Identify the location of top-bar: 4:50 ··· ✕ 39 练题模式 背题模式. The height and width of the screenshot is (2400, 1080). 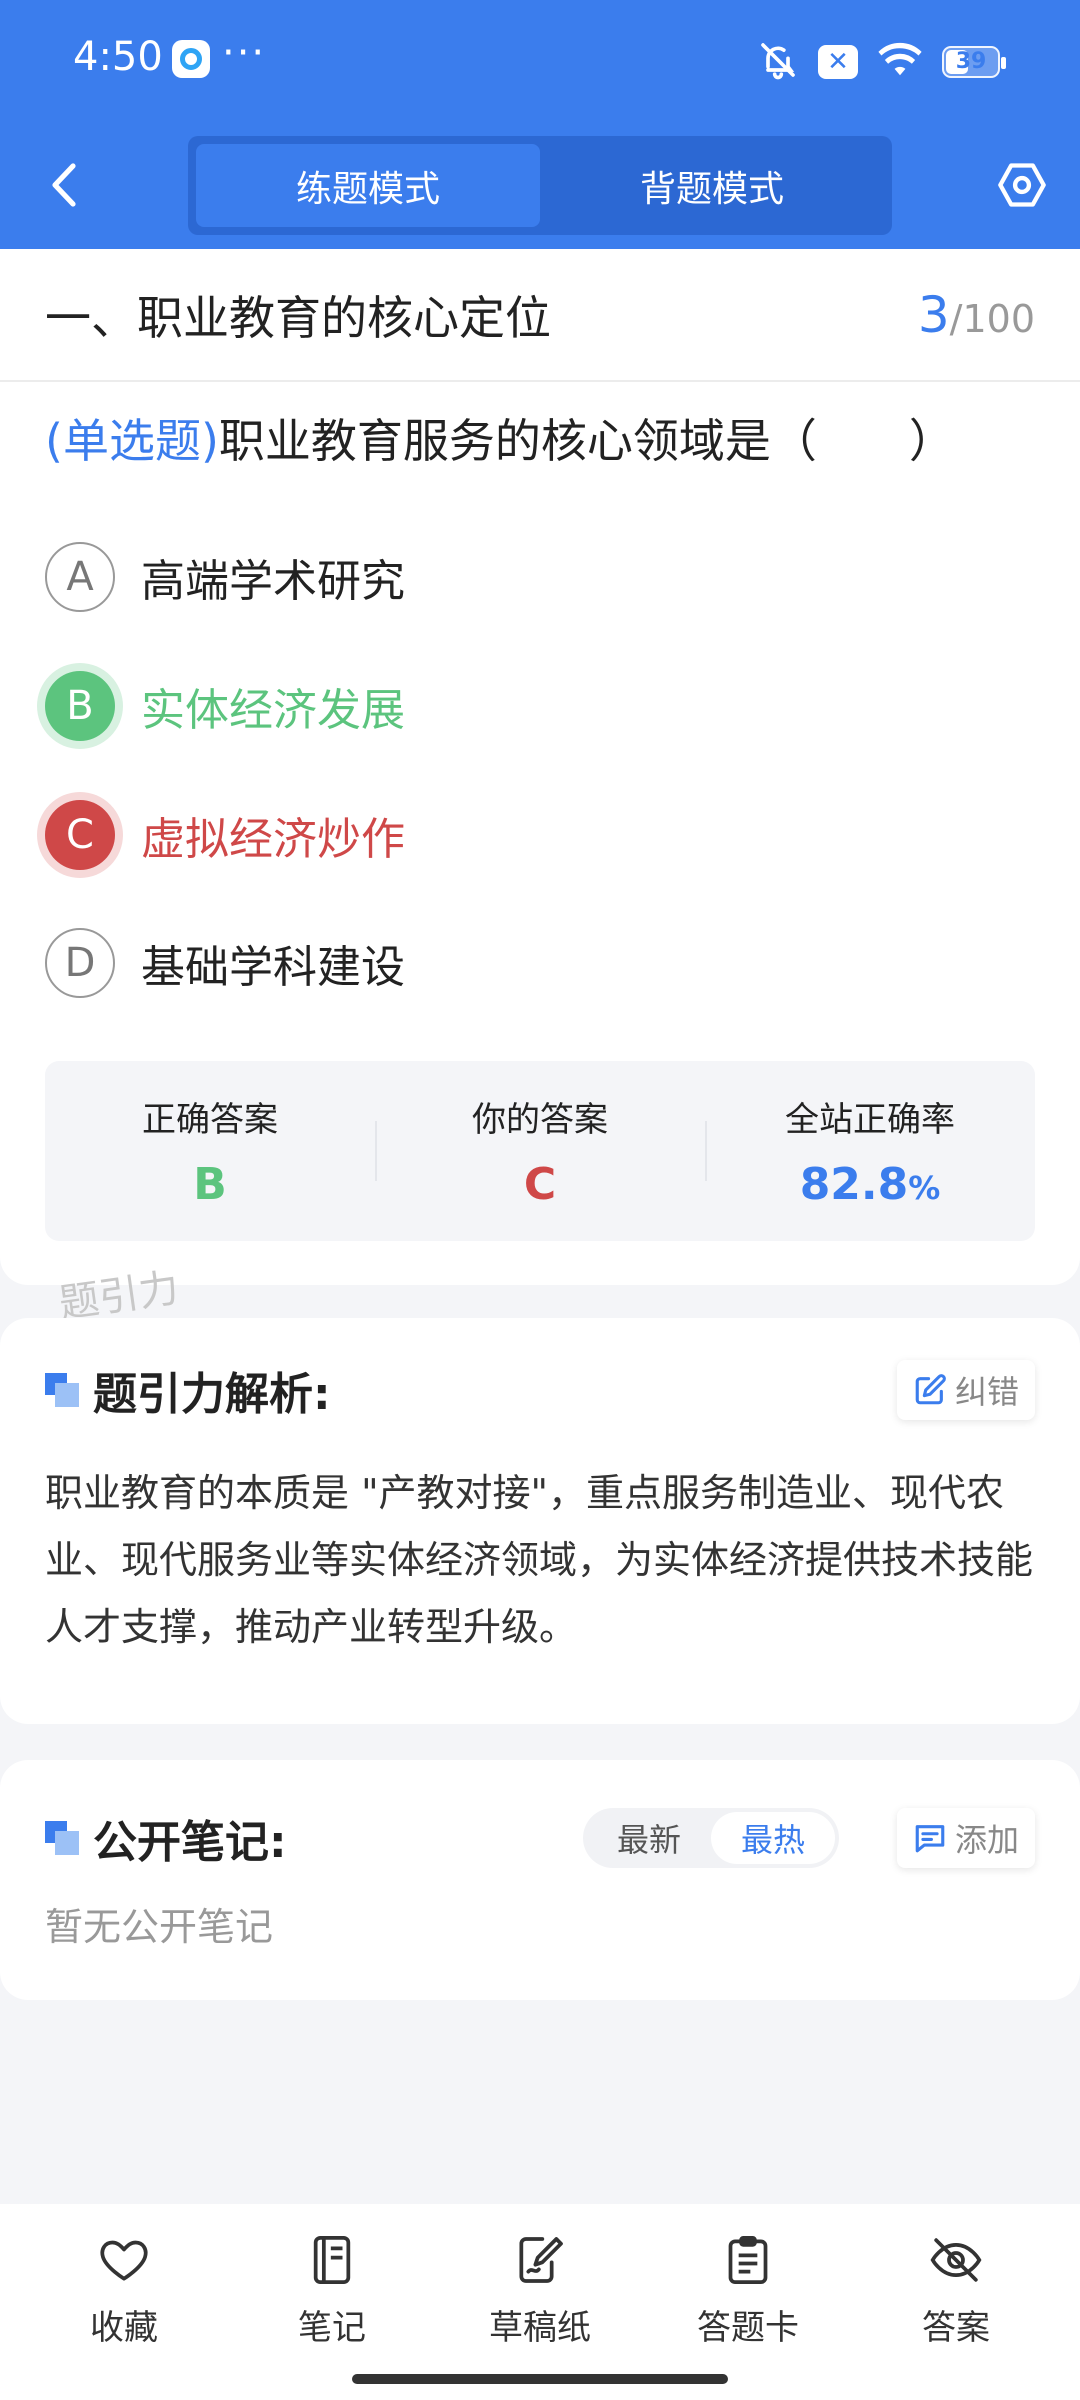
(540, 124).